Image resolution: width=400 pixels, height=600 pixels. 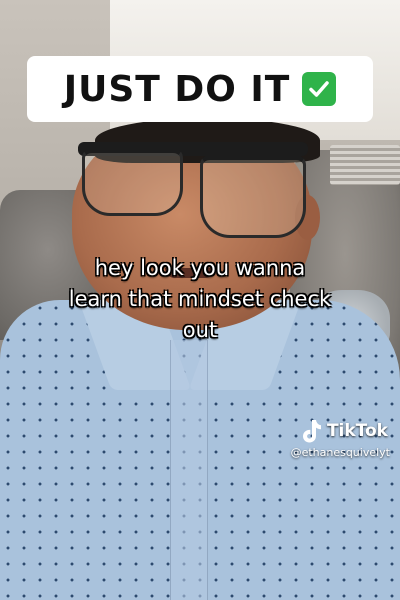 I want to click on caption-line: learn that mindset check, so click(x=200, y=299).